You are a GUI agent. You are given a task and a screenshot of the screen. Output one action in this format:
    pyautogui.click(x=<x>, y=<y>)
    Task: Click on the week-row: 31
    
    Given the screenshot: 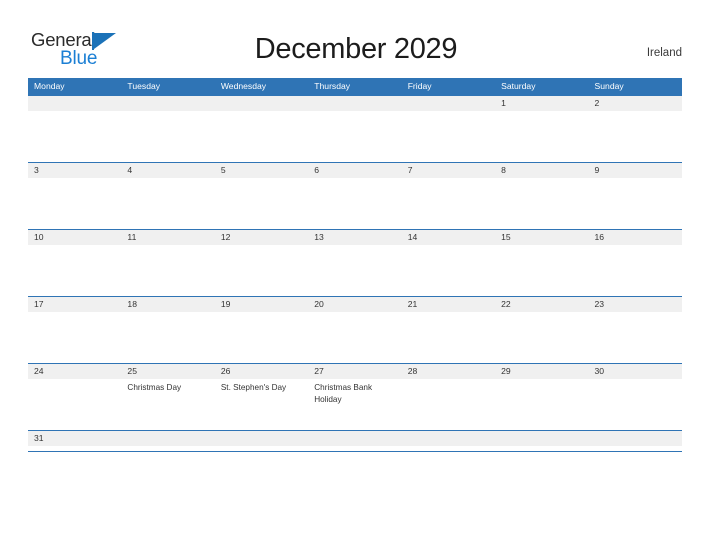 What is the action you would take?
    pyautogui.click(x=355, y=440)
    